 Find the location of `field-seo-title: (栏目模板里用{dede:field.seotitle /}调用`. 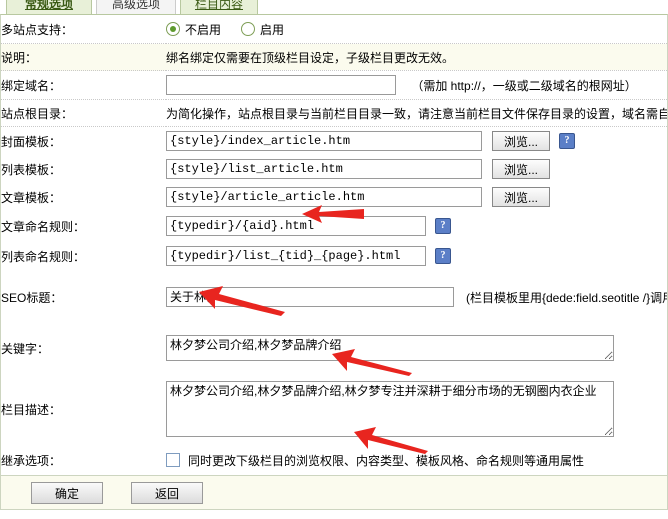

field-seo-title: (栏目模板里用{dede:field.seotitle /}调用 is located at coordinates (416, 297).